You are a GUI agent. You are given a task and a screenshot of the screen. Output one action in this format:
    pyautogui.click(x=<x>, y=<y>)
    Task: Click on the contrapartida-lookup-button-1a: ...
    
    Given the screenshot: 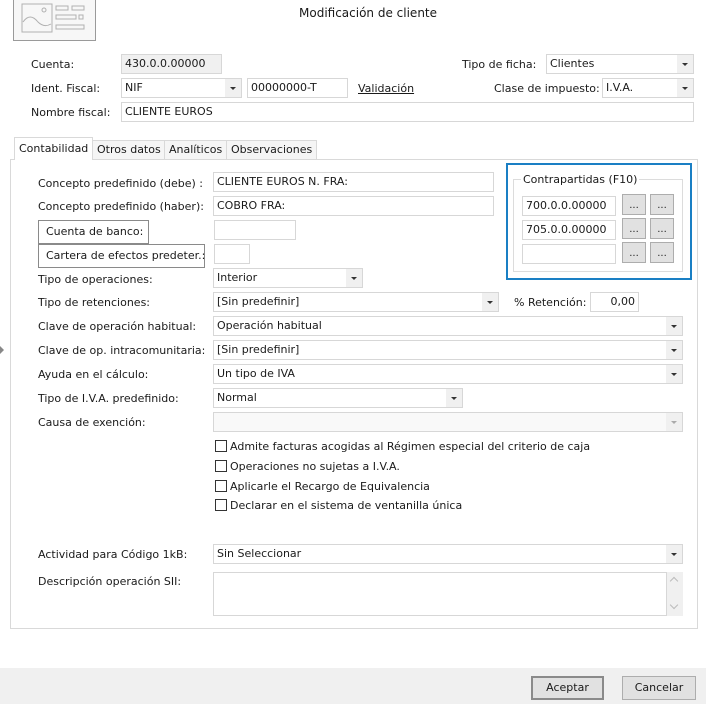 What is the action you would take?
    pyautogui.click(x=634, y=204)
    